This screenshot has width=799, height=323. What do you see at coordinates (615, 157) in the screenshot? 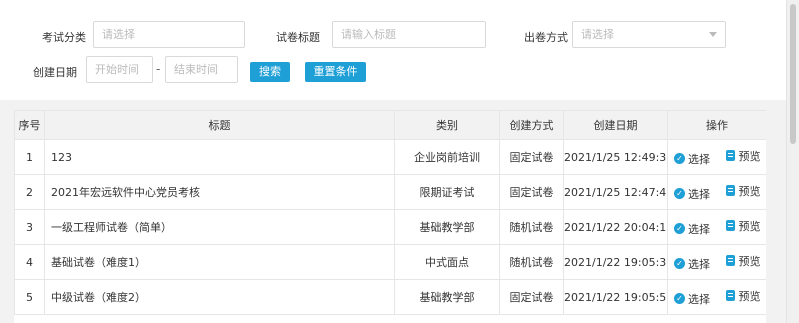
I see `row-date: 2021/1/25 12:49:32` at bounding box center [615, 157].